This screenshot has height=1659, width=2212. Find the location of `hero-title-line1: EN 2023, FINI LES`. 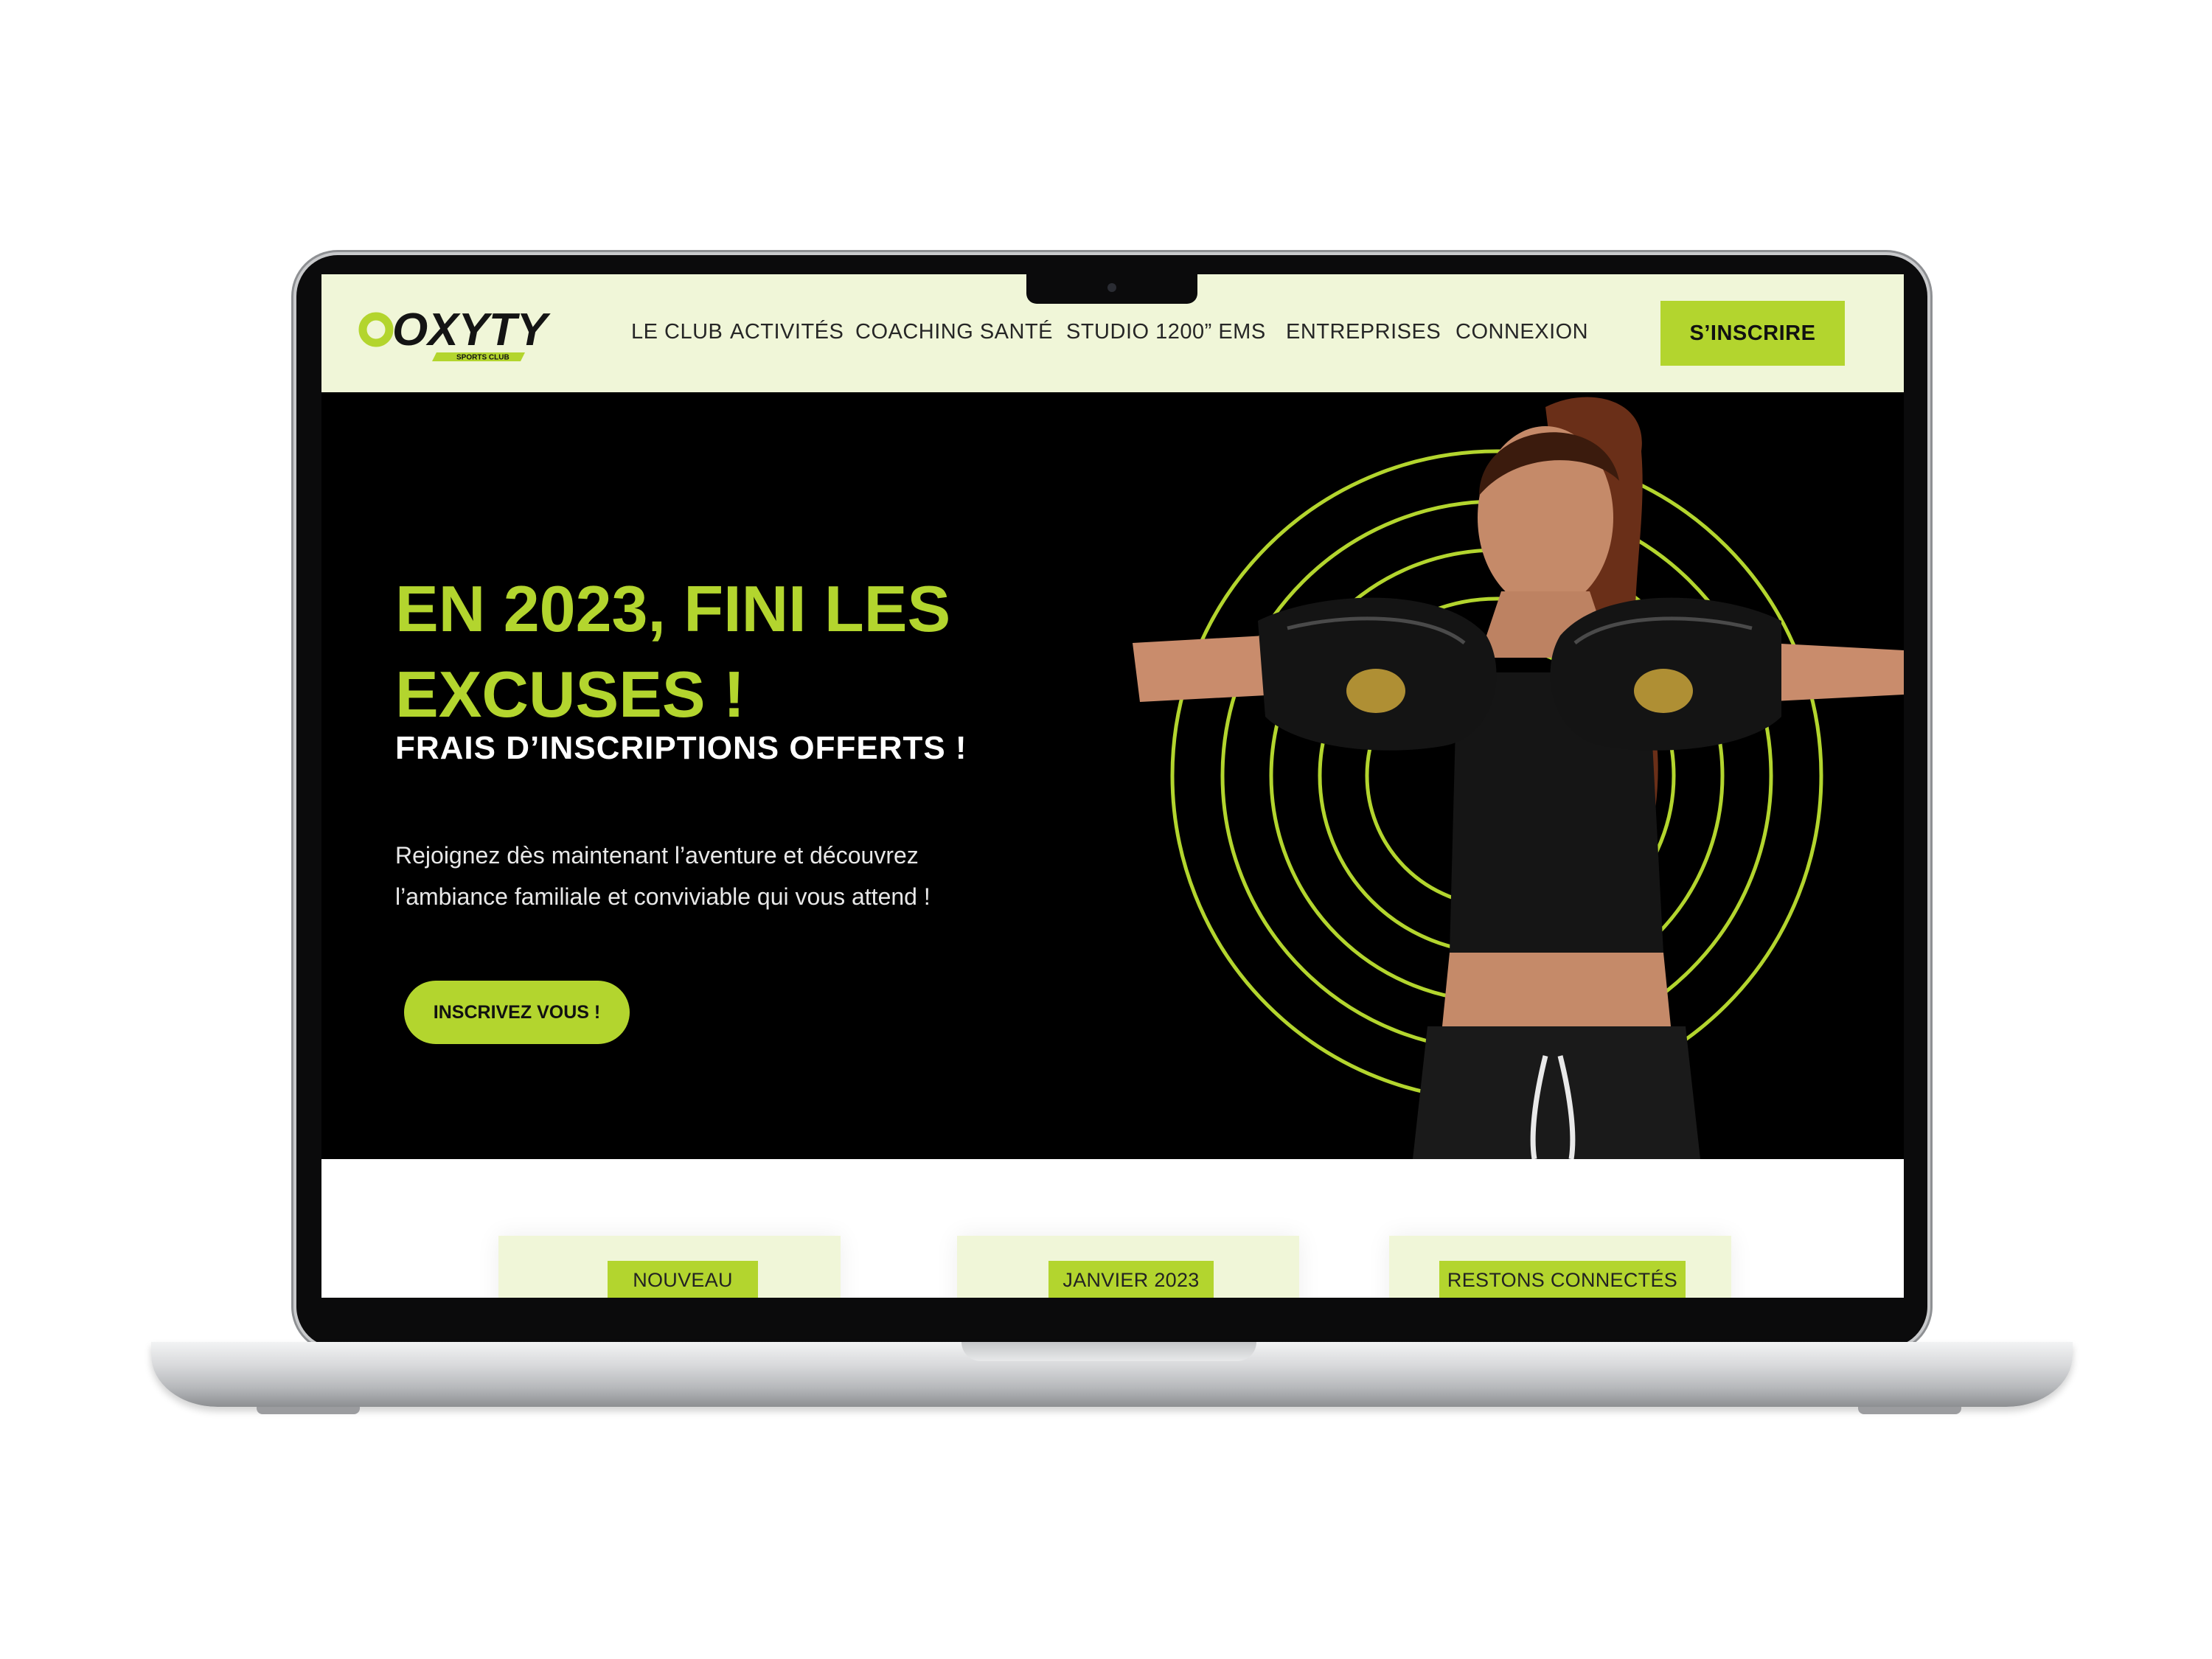

hero-title-line1: EN 2023, FINI LES is located at coordinates (673, 608).